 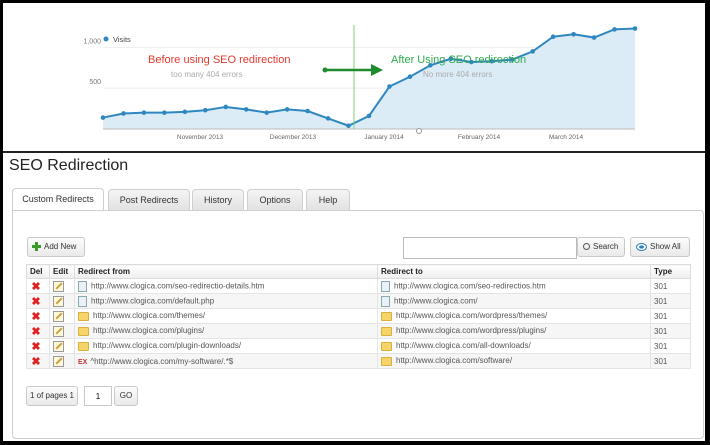 I want to click on table-header-row: Del Edit Redirect from Redirect to Type, so click(x=358, y=271).